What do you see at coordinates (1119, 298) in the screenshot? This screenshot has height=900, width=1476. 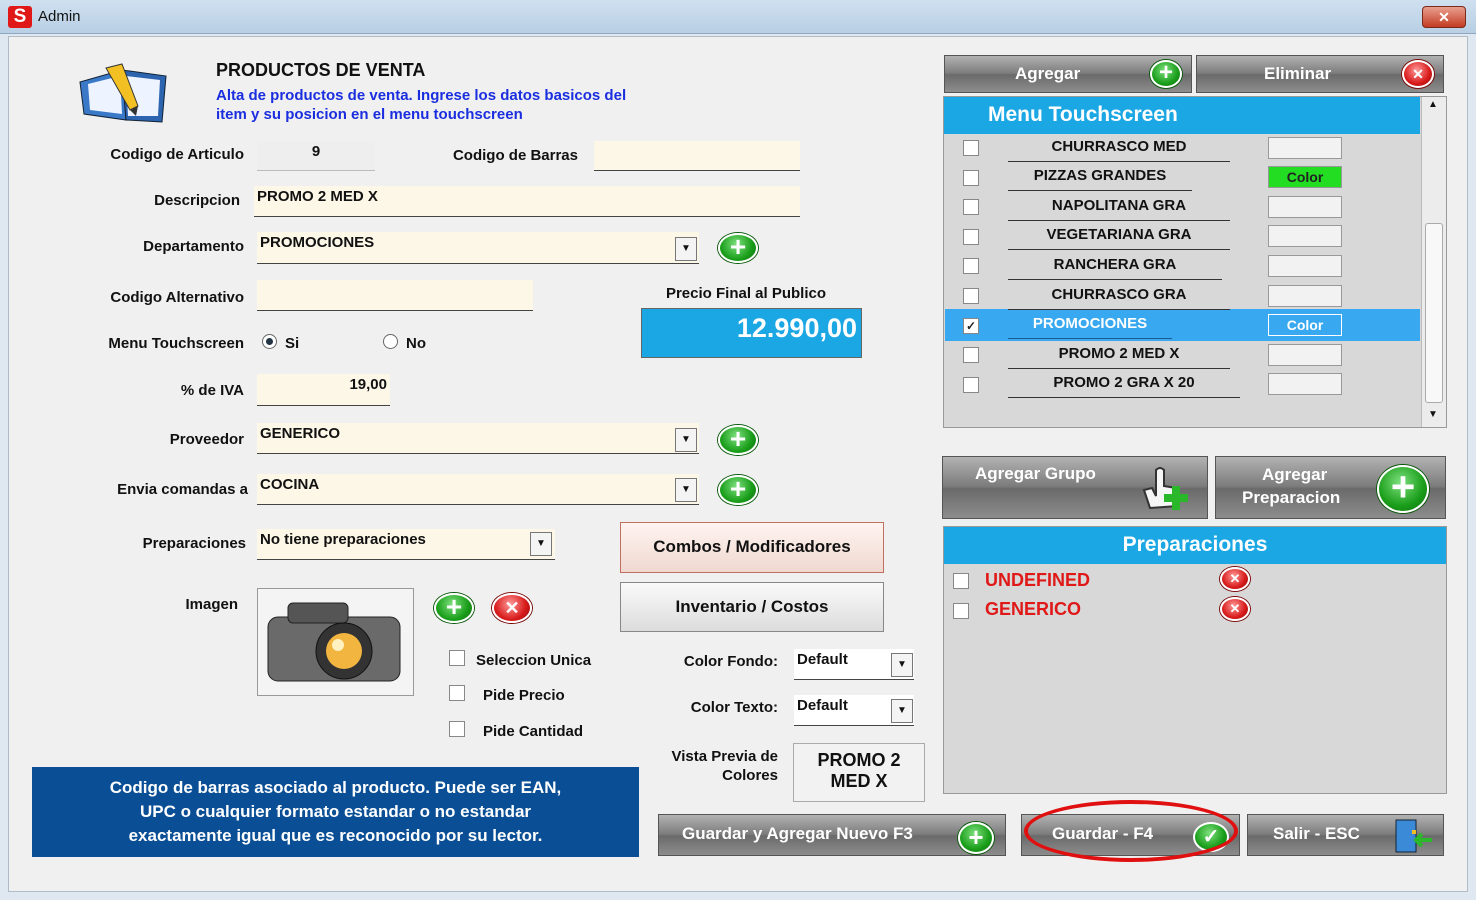 I see `menu-item-label: CHURRASCO GRA` at bounding box center [1119, 298].